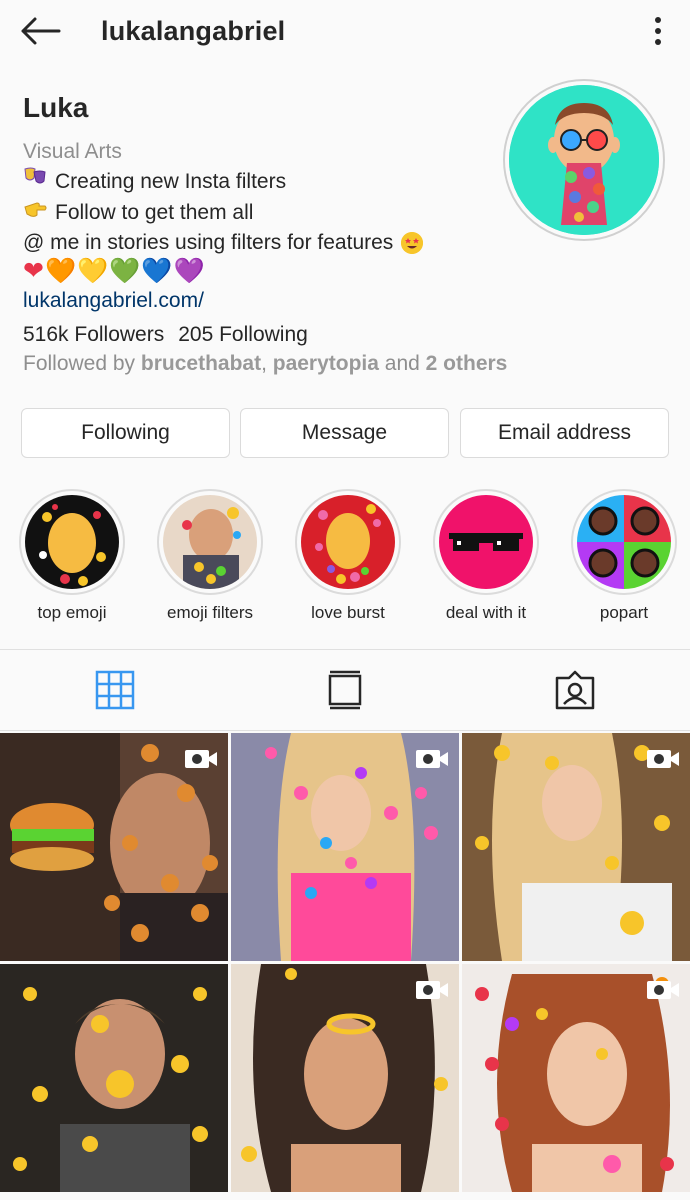 The width and height of the screenshot is (690, 1200). I want to click on highlight-label: deal with it, so click(486, 612).